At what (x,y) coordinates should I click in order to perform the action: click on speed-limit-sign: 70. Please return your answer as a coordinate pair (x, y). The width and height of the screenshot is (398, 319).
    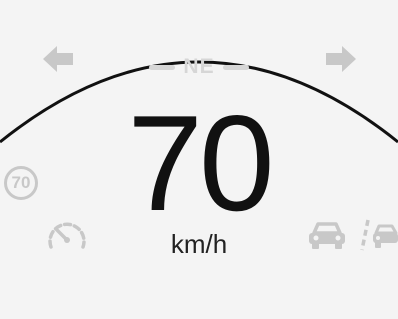
    Looking at the image, I should click on (21, 183).